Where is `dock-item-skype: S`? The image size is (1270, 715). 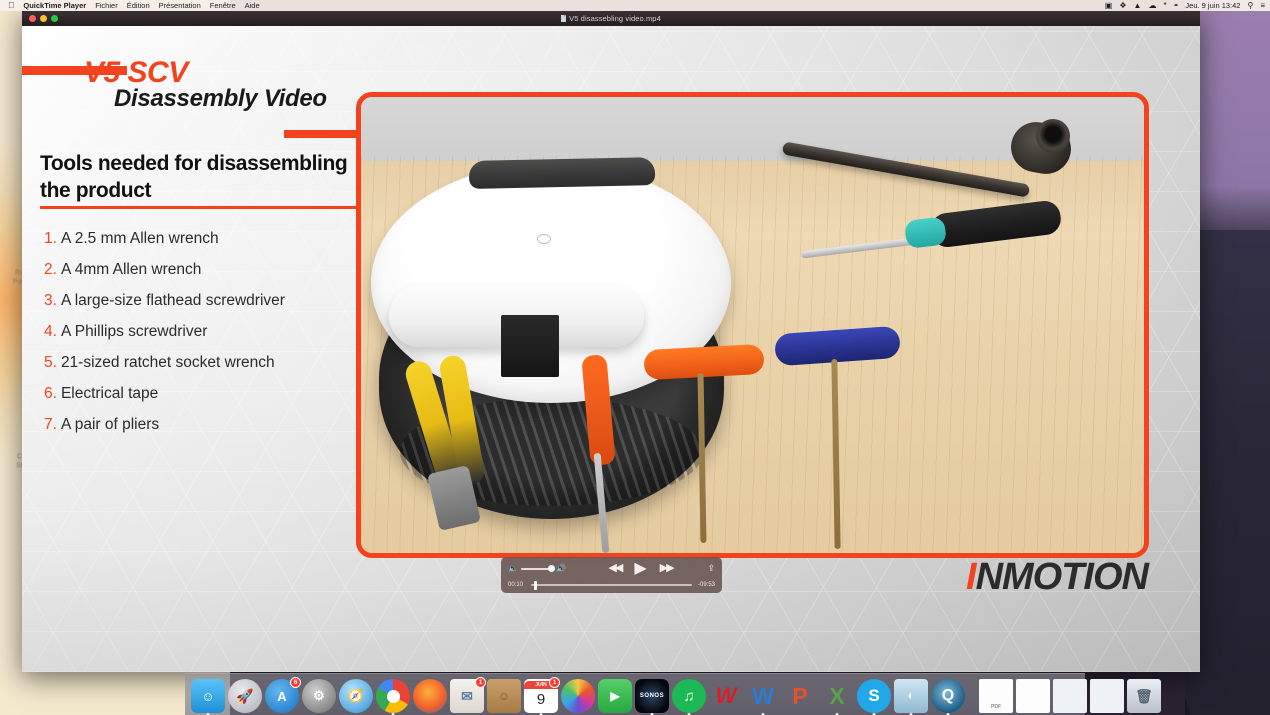 dock-item-skype: S is located at coordinates (874, 697).